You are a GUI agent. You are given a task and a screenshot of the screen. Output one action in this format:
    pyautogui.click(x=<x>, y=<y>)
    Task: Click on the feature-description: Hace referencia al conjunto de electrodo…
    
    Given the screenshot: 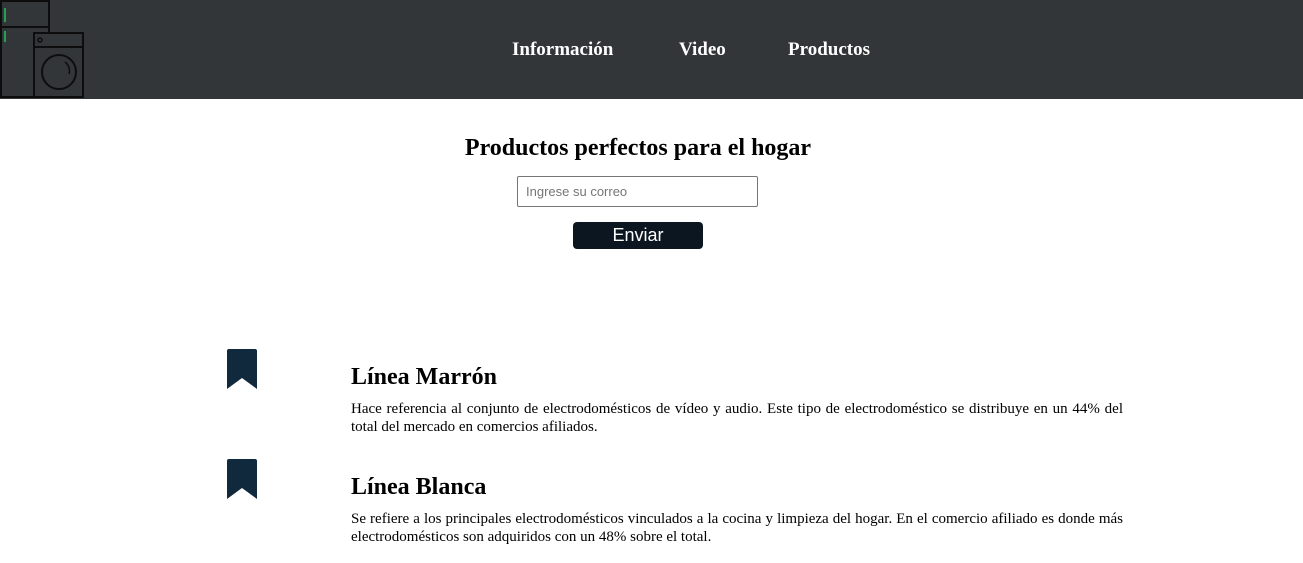 What is the action you would take?
    pyautogui.click(x=737, y=418)
    